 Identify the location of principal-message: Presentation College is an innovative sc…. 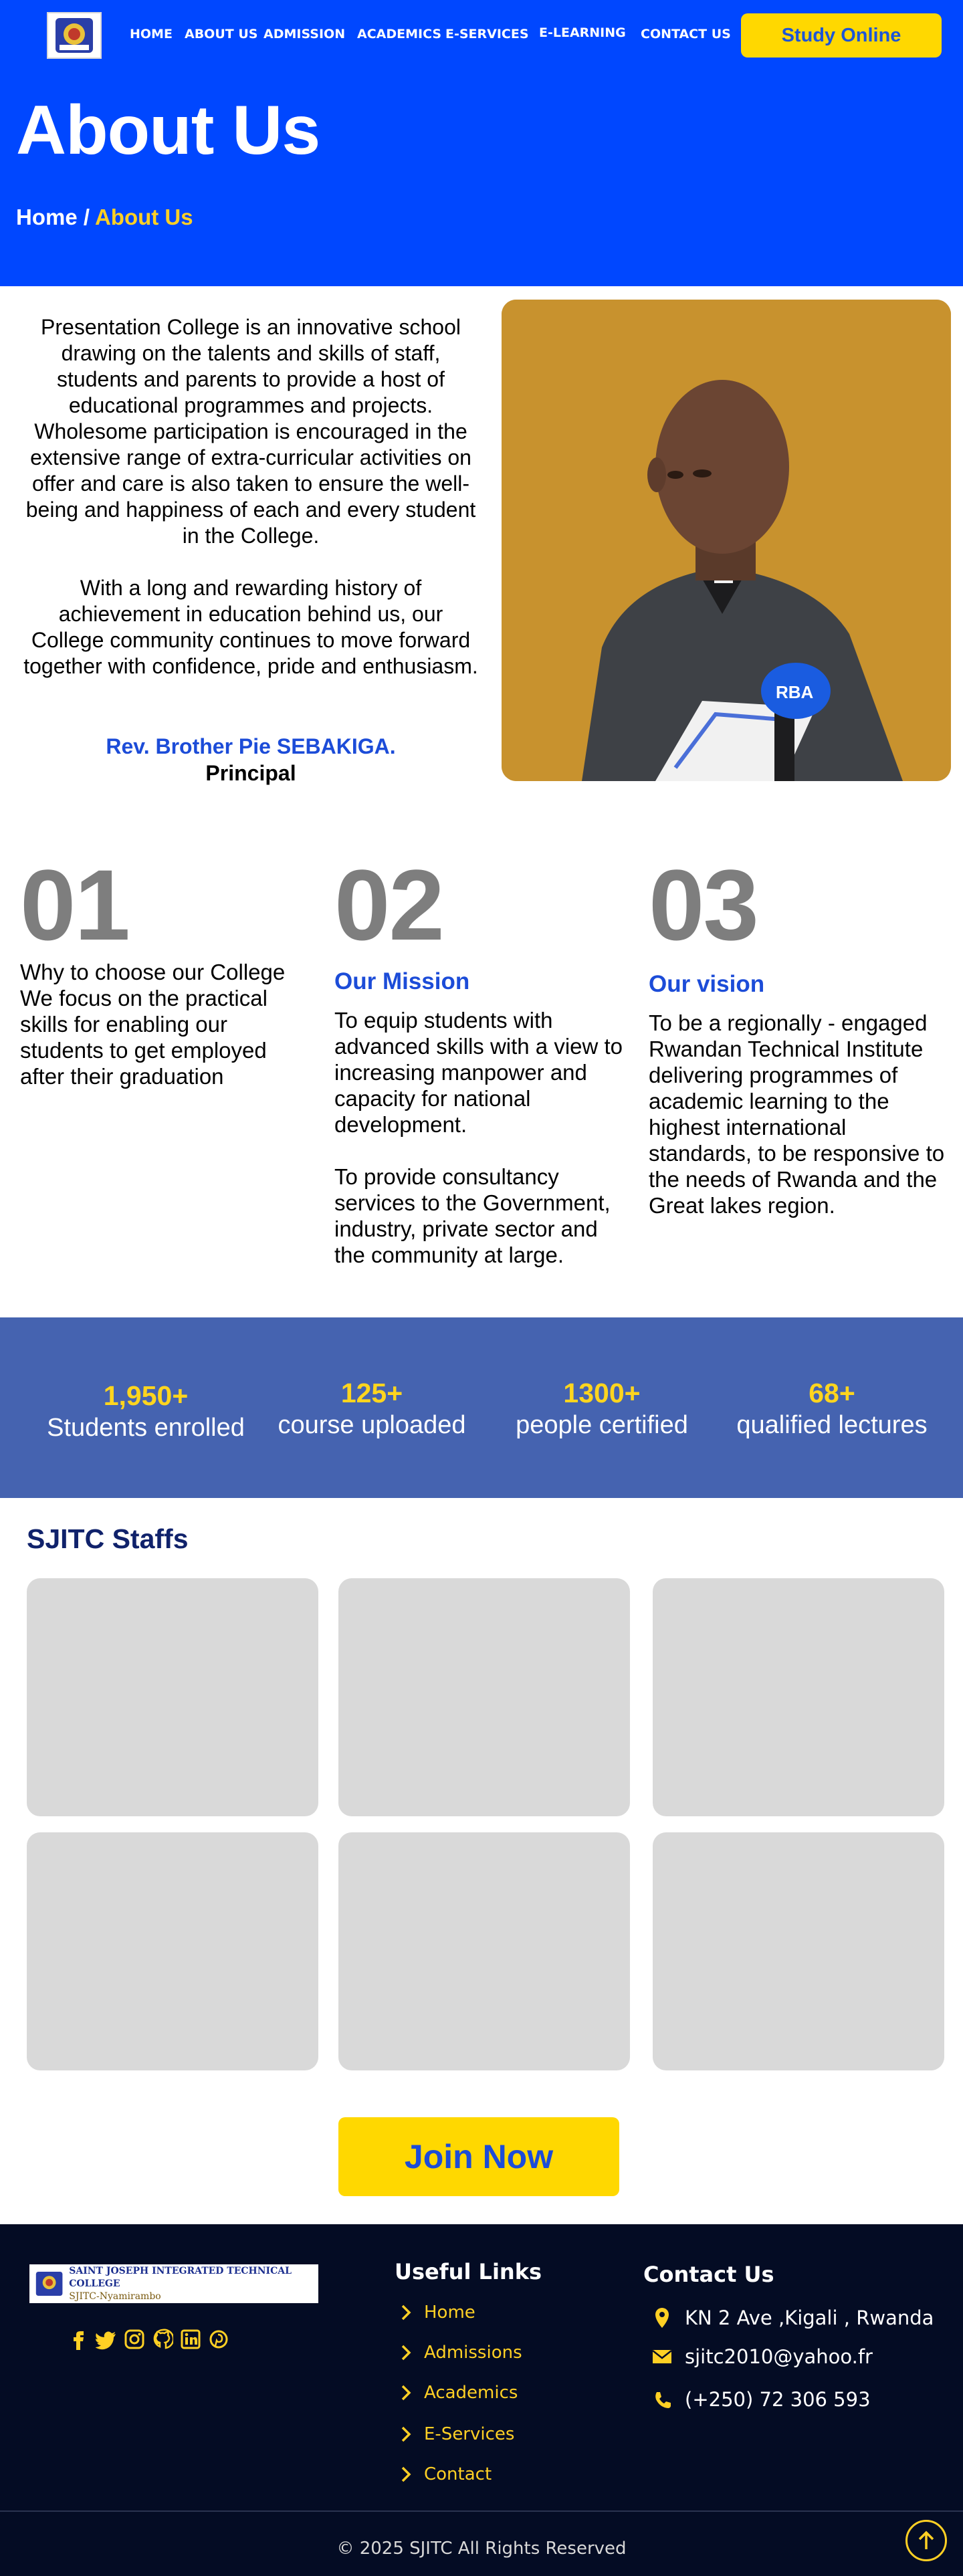
(250, 510).